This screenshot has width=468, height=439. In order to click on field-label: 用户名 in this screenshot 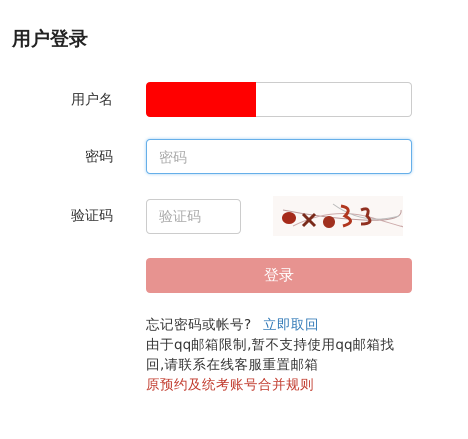, I will do `click(92, 99)`.